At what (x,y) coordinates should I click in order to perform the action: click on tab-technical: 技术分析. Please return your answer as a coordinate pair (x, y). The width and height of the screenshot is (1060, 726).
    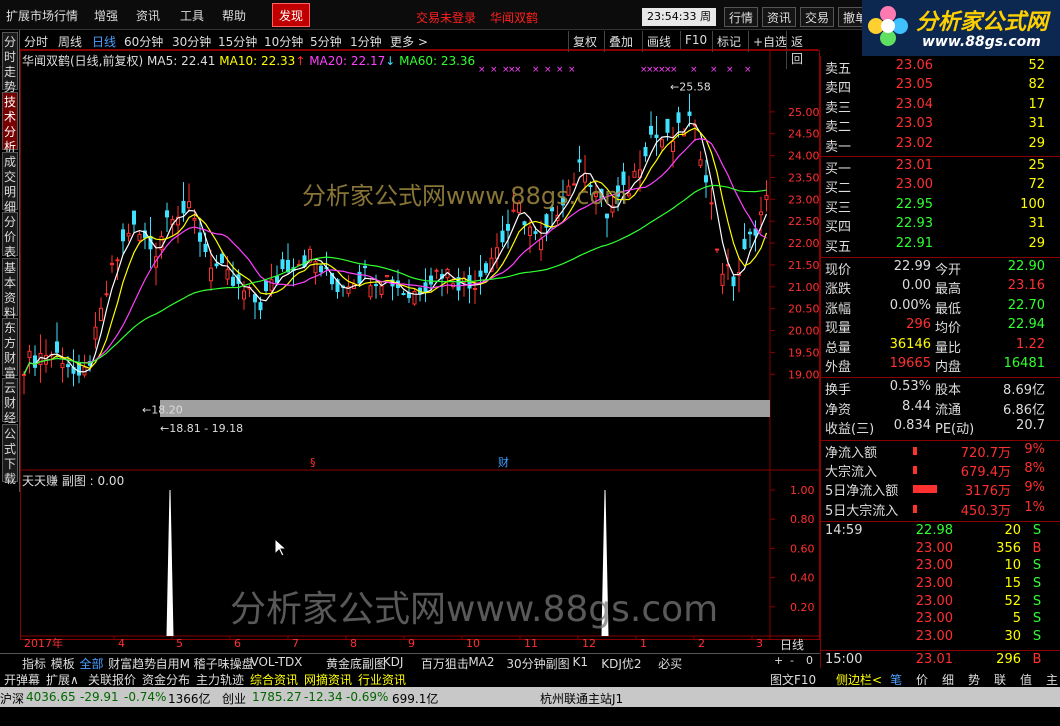
    Looking at the image, I should click on (10, 123).